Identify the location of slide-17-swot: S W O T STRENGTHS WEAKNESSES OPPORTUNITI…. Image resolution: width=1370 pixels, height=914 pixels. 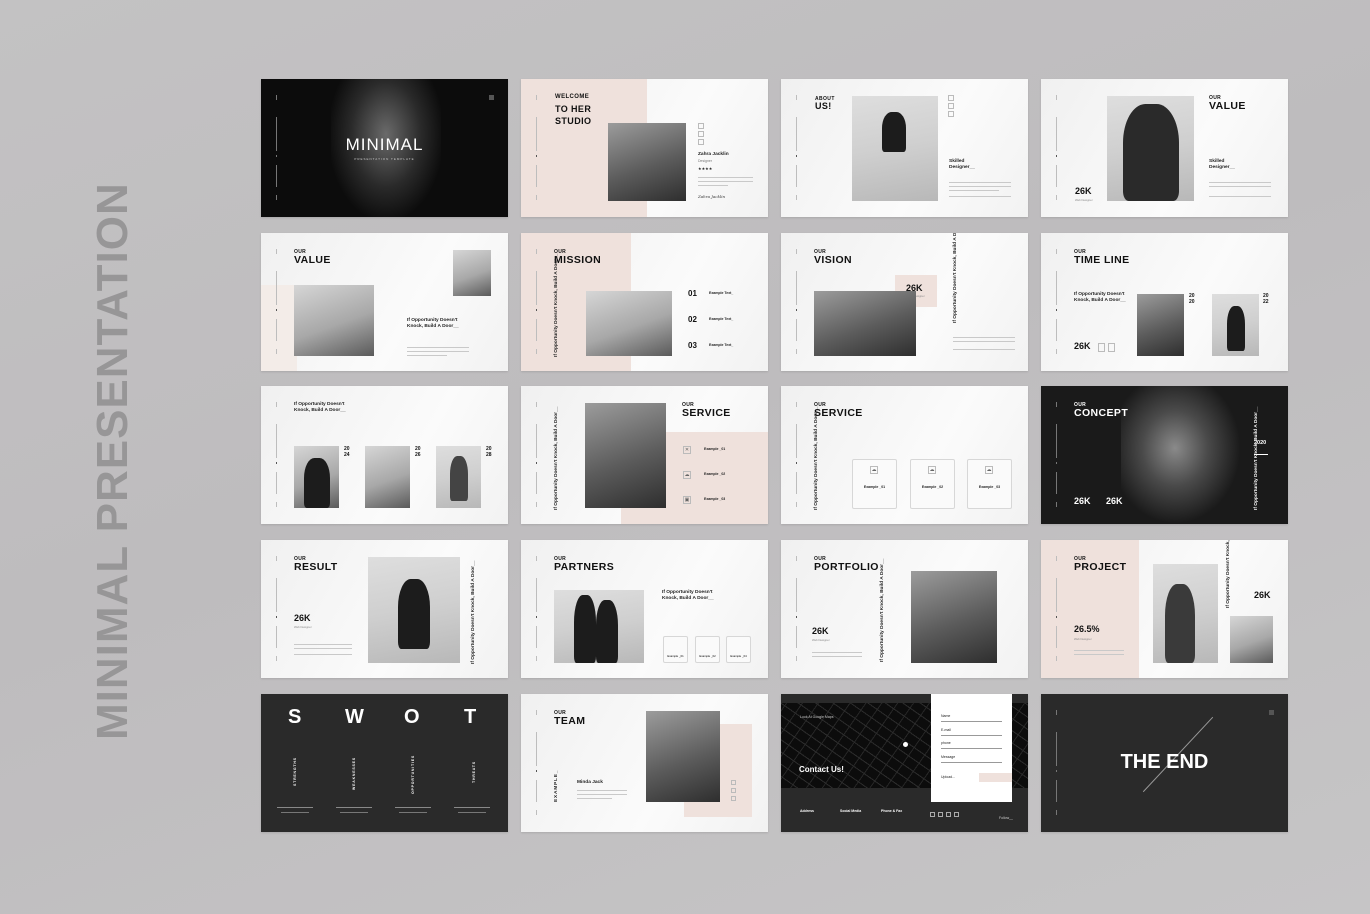
(384, 763).